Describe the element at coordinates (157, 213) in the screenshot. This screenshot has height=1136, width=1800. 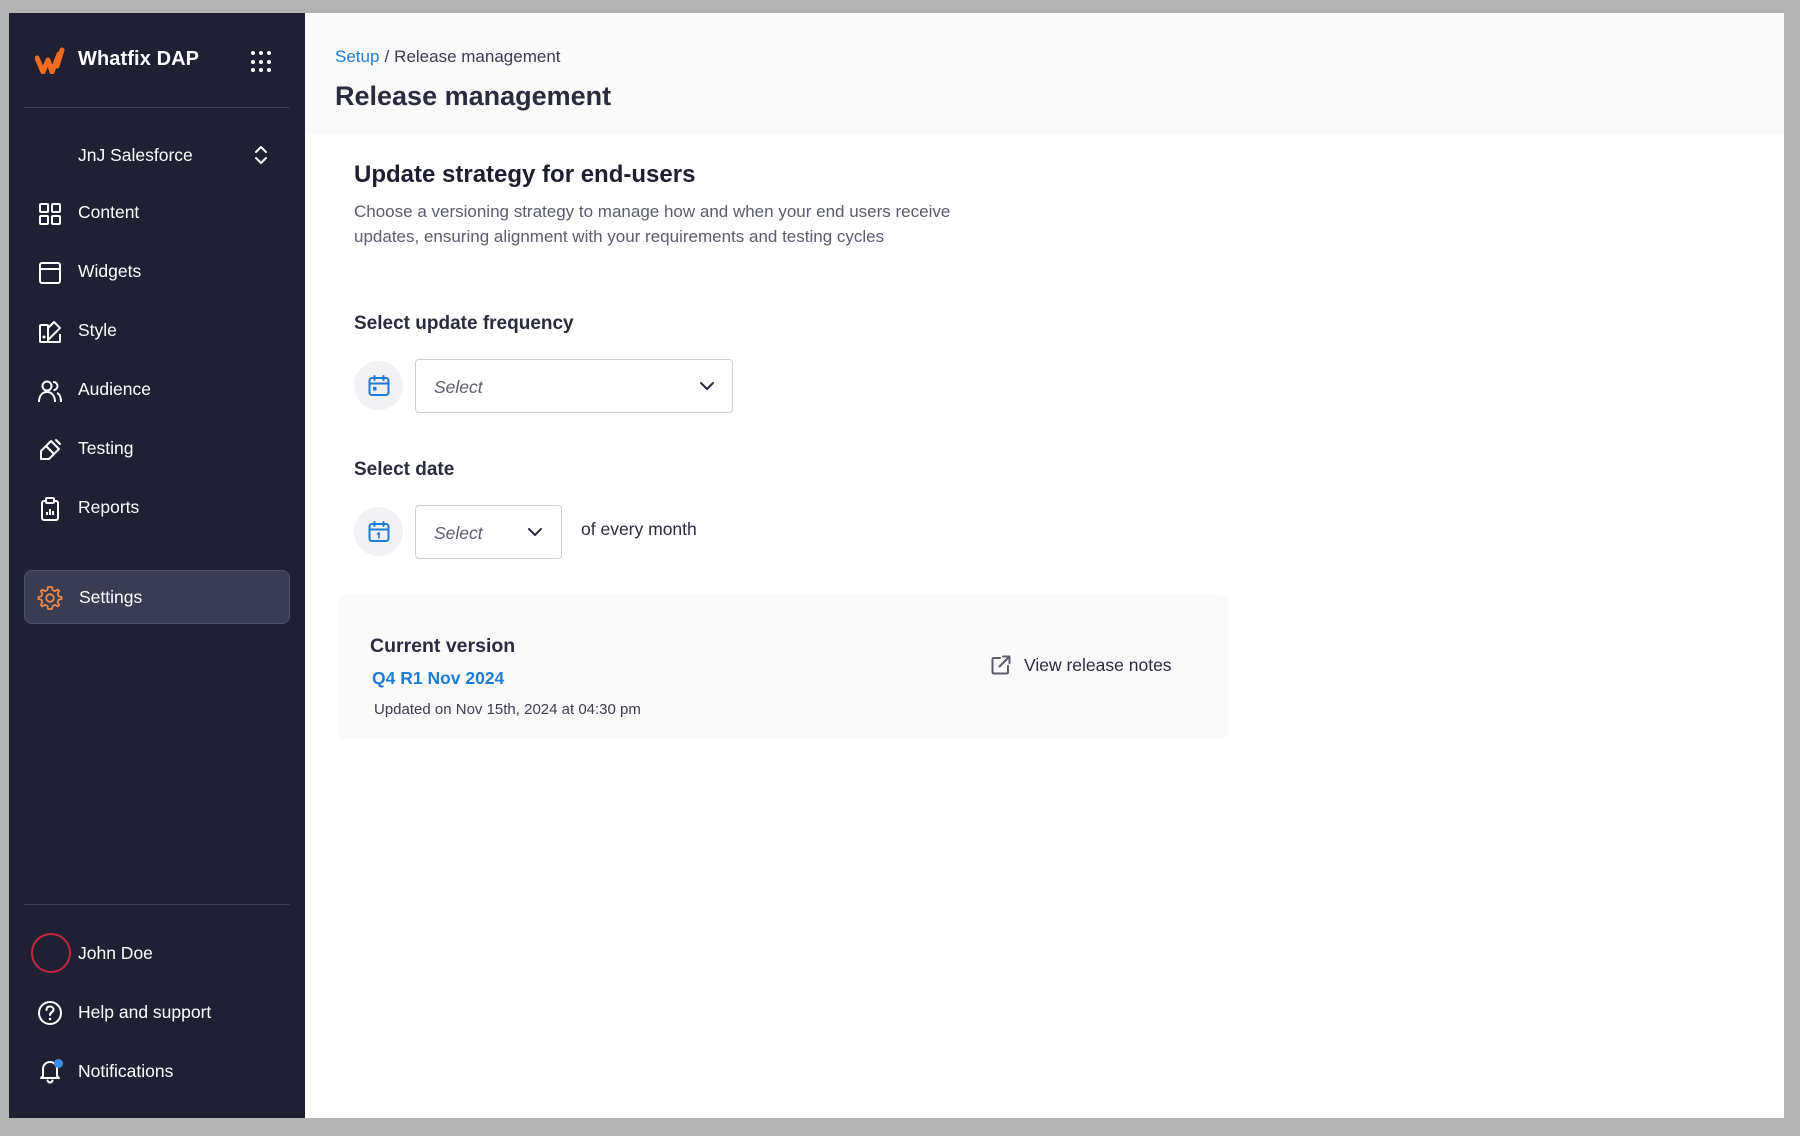
I see `sidebar-item-content: Content` at that location.